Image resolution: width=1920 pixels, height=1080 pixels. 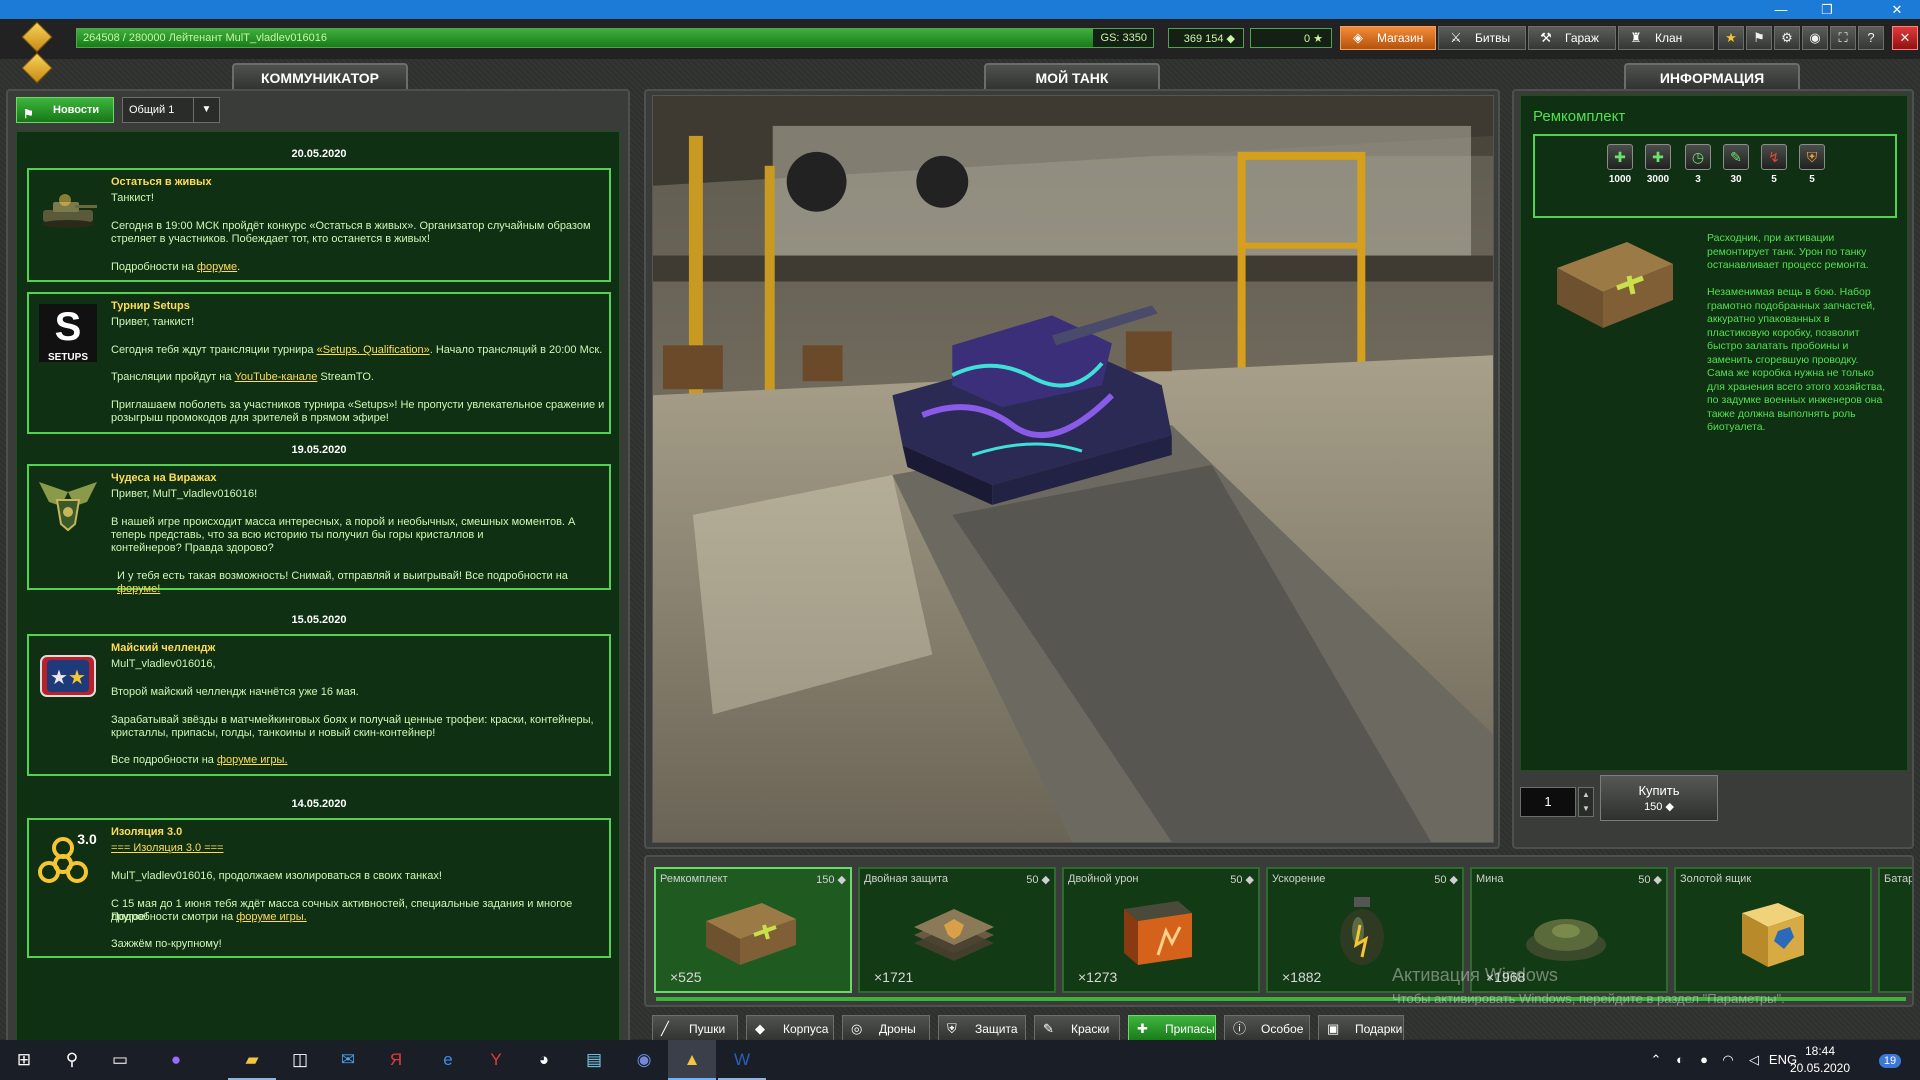 What do you see at coordinates (1161, 930) in the screenshot?
I see `supply-slot-double-damage: Двойной урон 50 ◆ ×1273` at bounding box center [1161, 930].